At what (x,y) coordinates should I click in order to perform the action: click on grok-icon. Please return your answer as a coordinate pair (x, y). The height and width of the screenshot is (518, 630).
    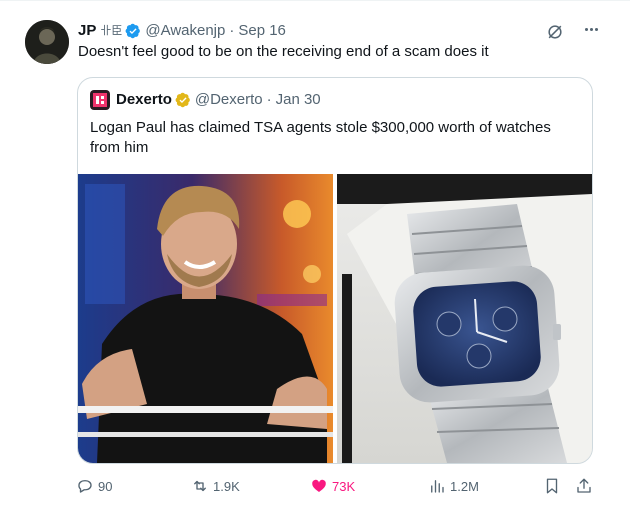
    Looking at the image, I should click on (555, 32).